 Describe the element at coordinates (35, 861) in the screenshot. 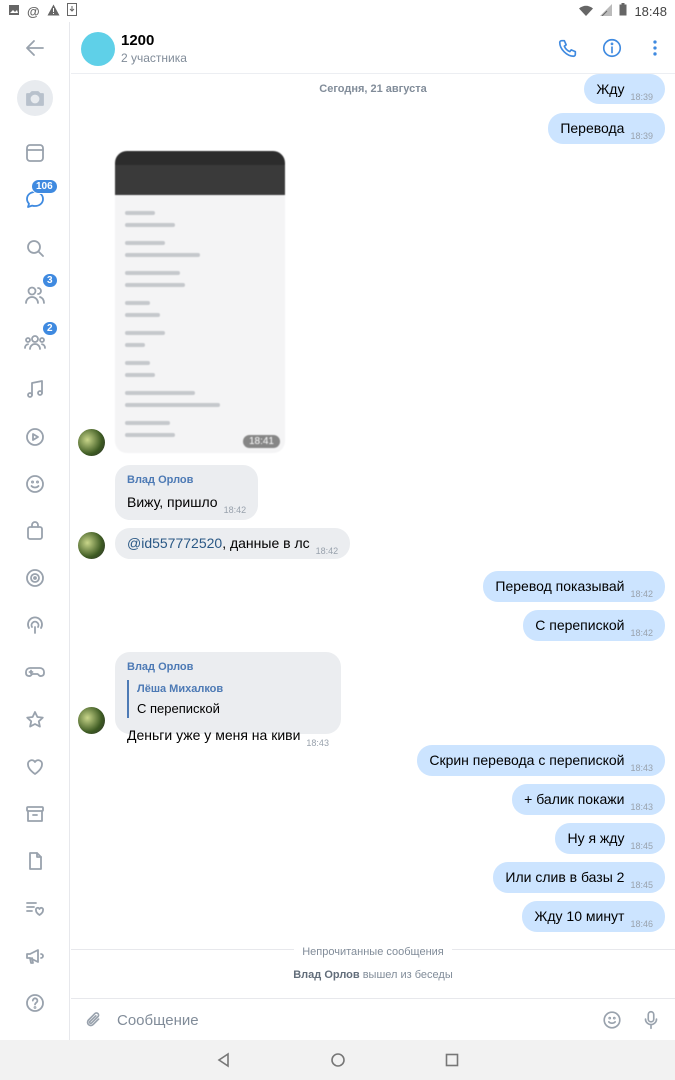

I see `sidebar-item-documents` at that location.